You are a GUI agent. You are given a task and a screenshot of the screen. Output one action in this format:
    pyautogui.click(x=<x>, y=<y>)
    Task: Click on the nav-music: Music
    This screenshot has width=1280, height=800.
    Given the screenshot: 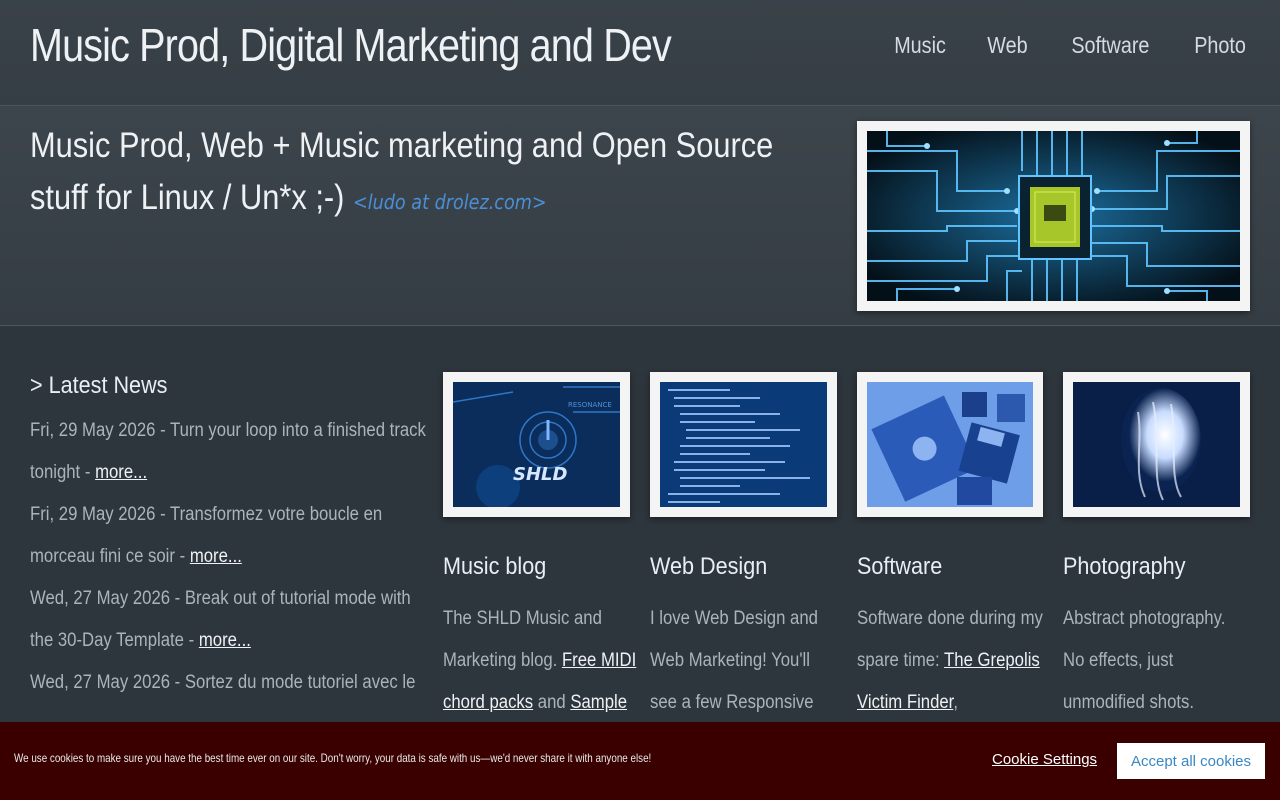 What is the action you would take?
    pyautogui.click(x=920, y=45)
    